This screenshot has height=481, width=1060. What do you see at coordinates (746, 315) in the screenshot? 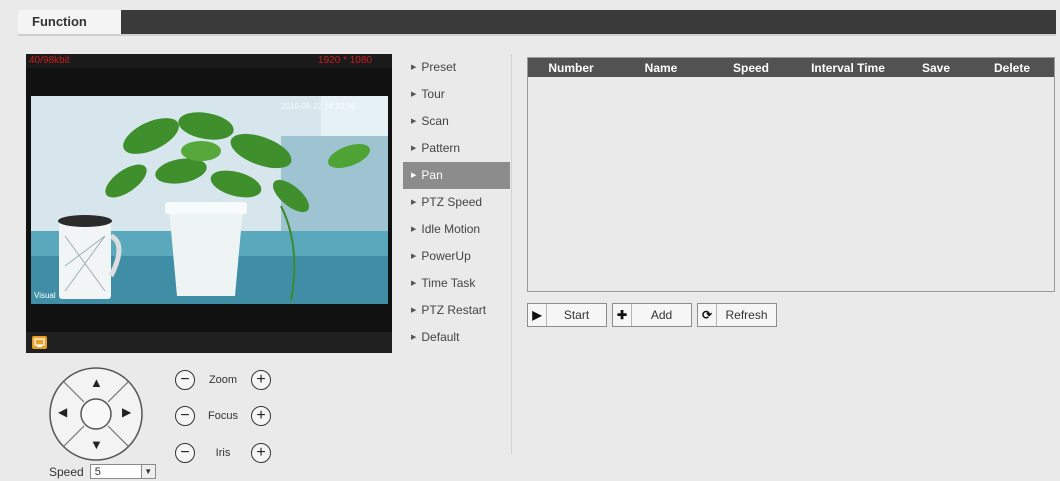
I see `refresh-button-label: Refresh` at bounding box center [746, 315].